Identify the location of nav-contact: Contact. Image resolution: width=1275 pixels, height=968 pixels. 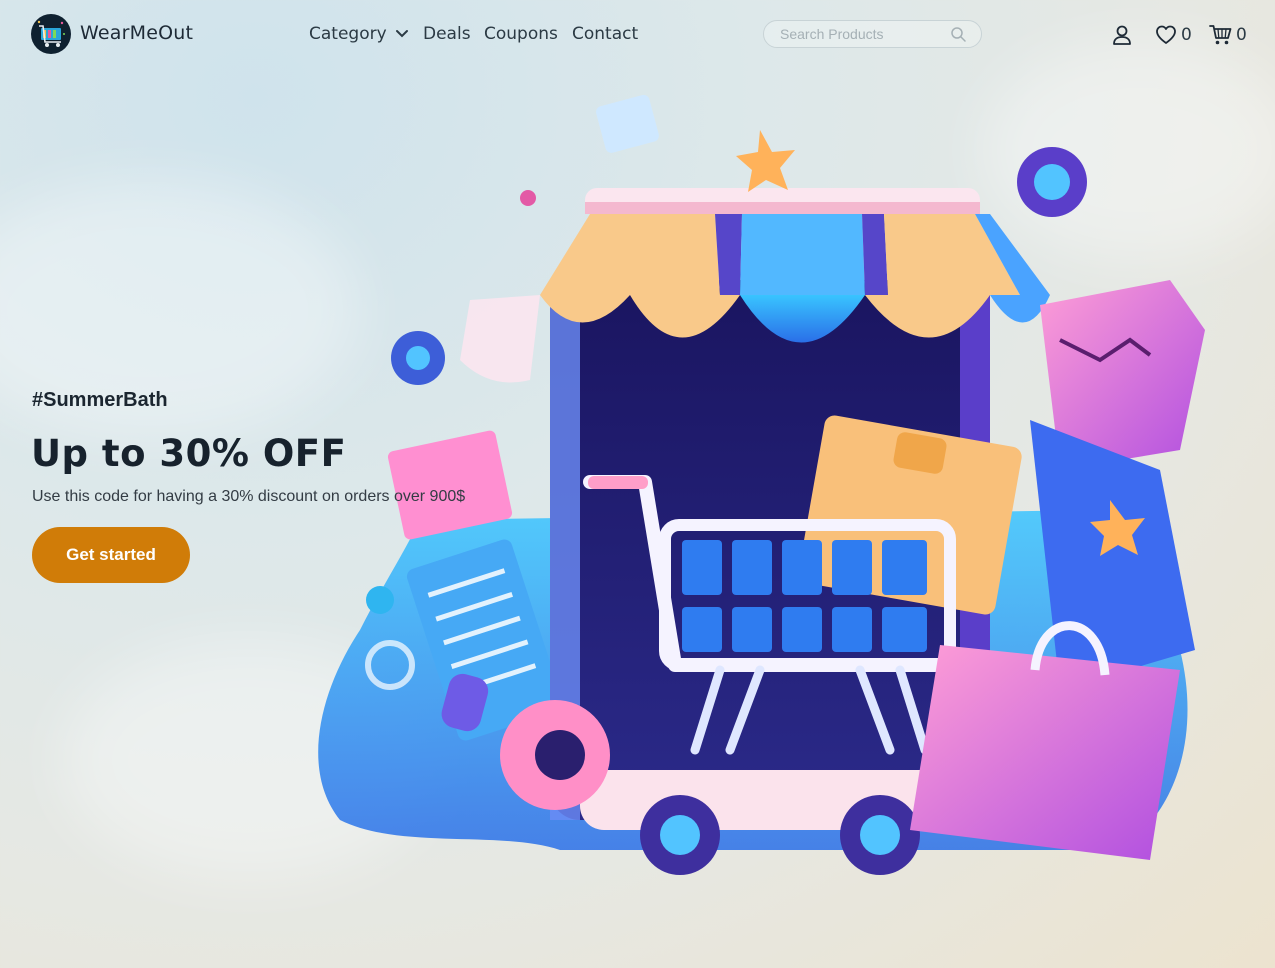
(605, 34).